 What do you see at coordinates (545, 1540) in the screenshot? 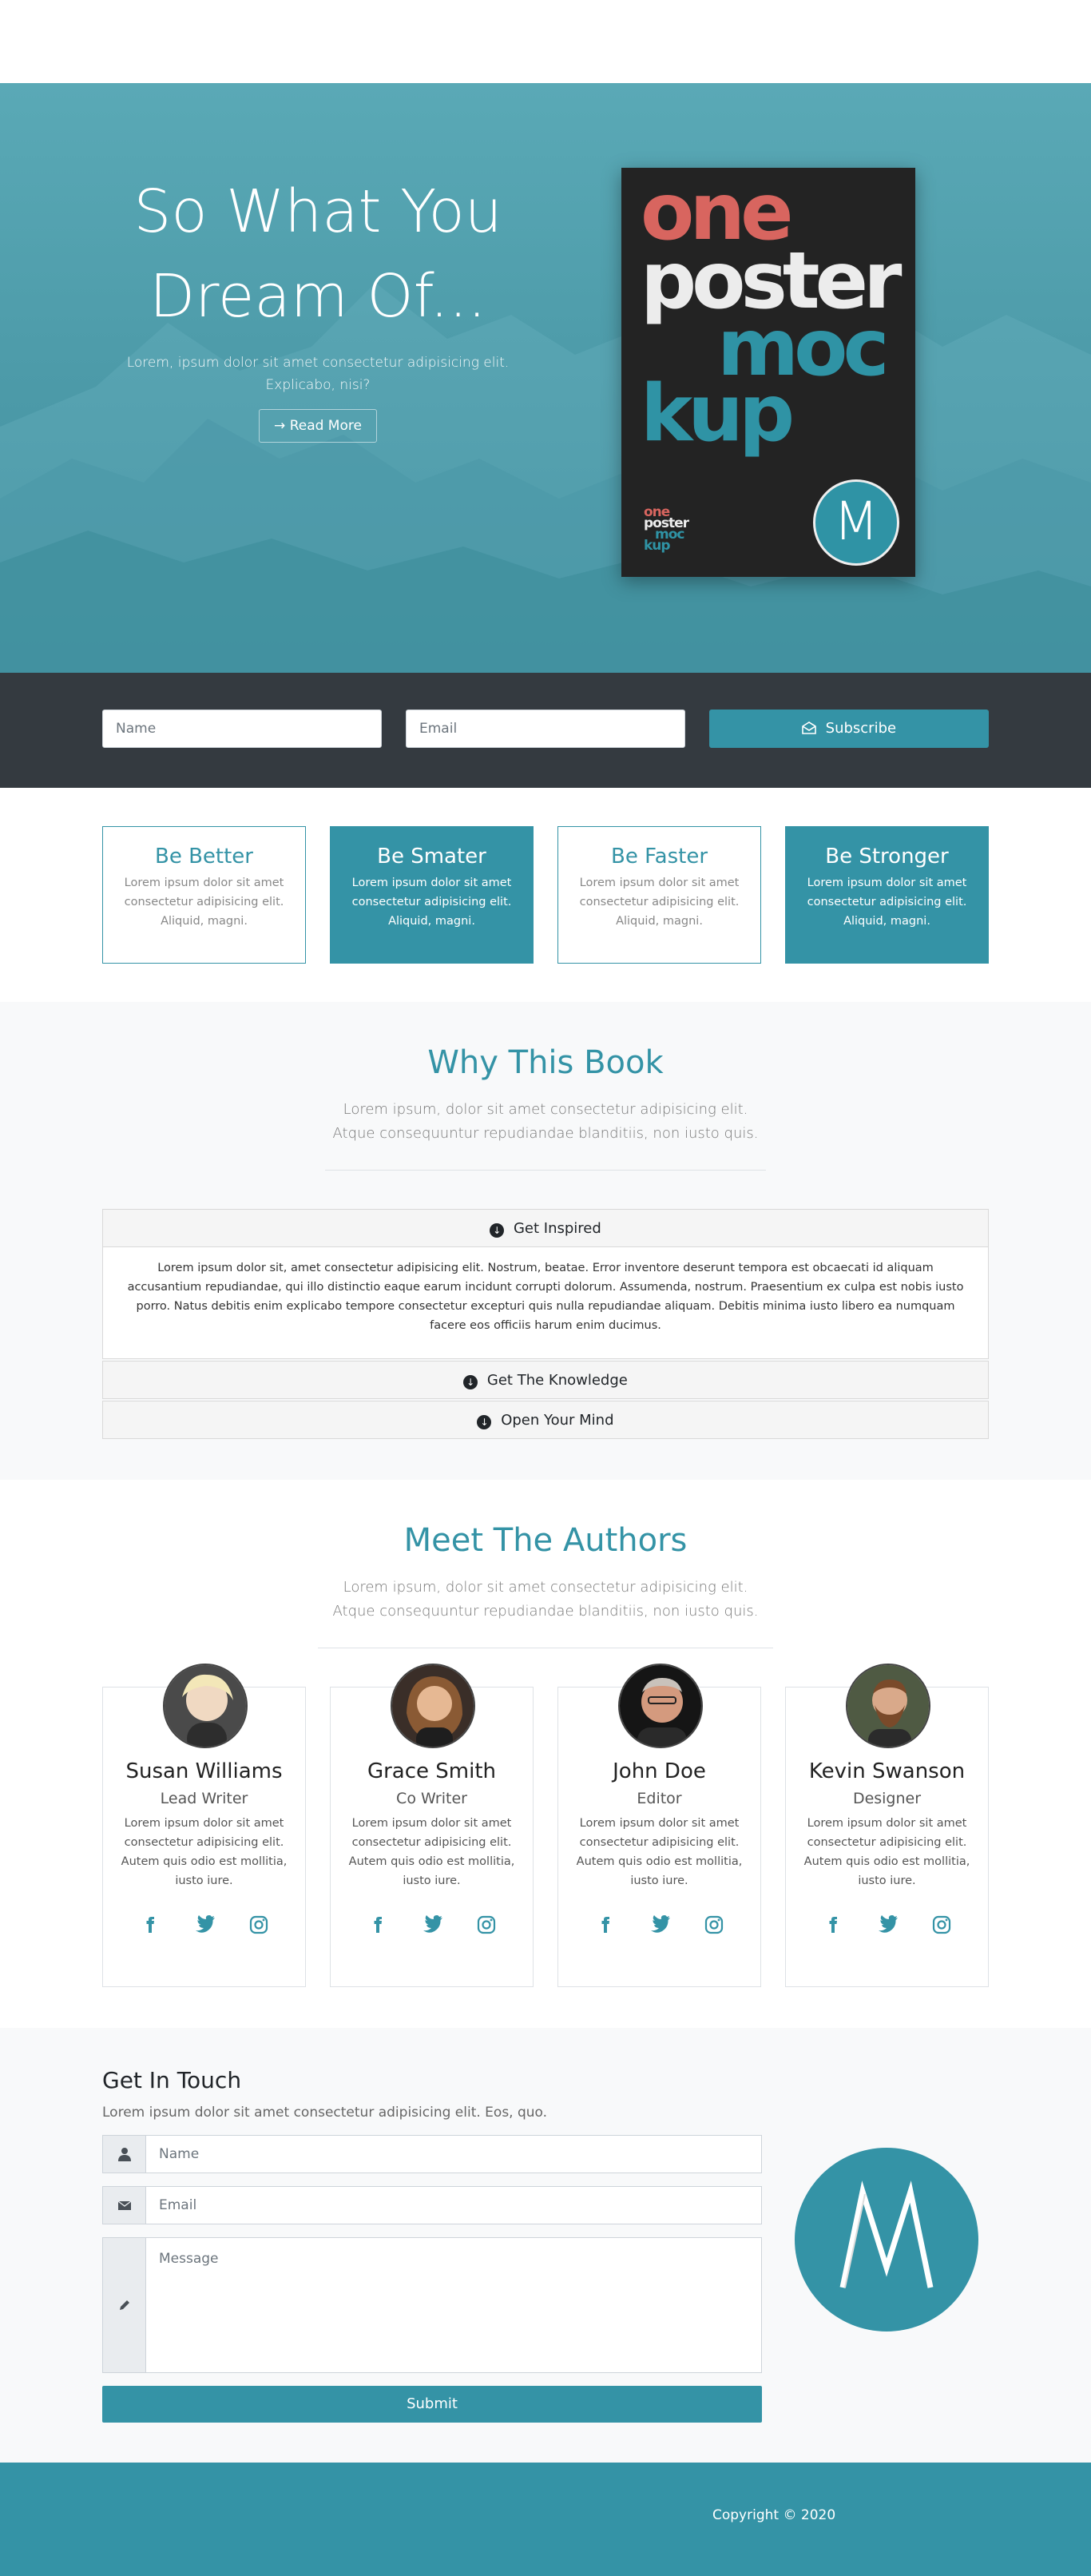
I see `authors-title: Meet The Authors` at bounding box center [545, 1540].